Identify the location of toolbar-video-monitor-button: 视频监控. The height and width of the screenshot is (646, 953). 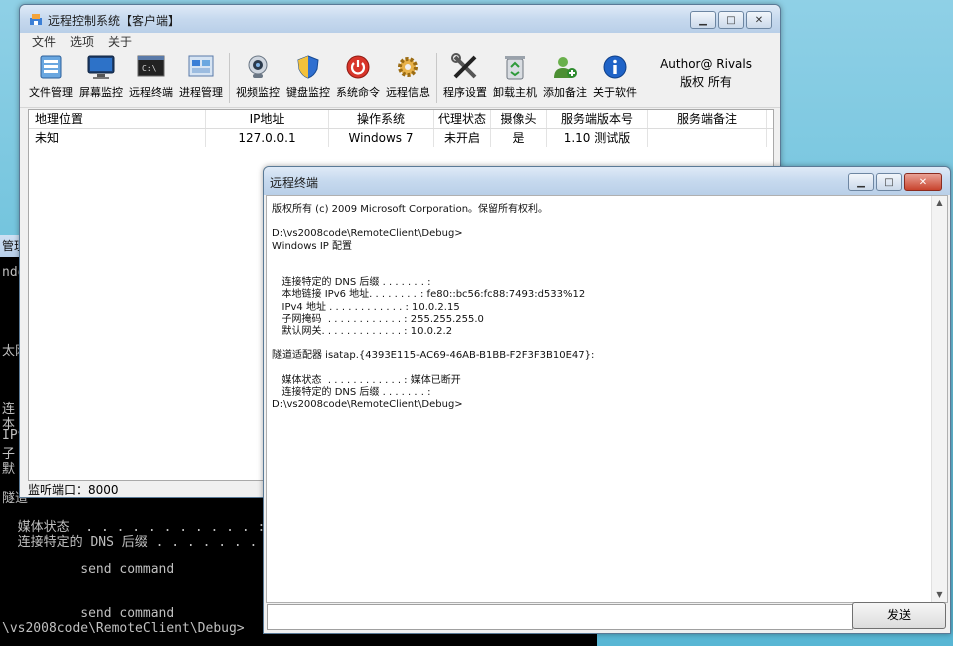
(258, 75).